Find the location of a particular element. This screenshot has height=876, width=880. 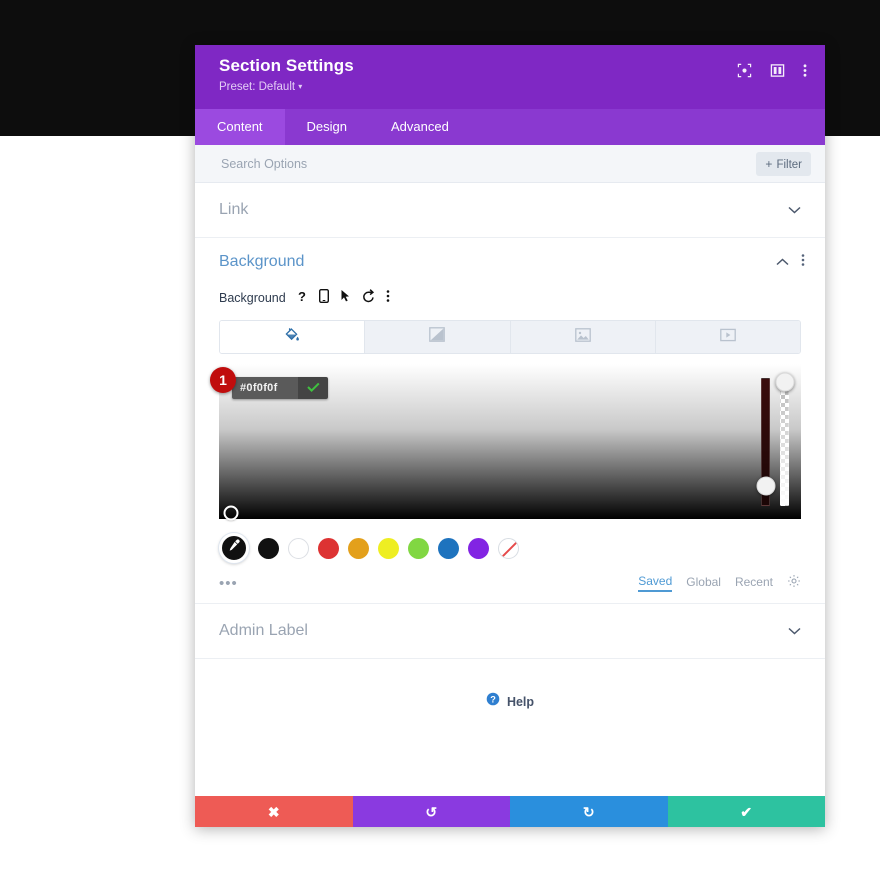

color-swatch-row is located at coordinates (510, 548).